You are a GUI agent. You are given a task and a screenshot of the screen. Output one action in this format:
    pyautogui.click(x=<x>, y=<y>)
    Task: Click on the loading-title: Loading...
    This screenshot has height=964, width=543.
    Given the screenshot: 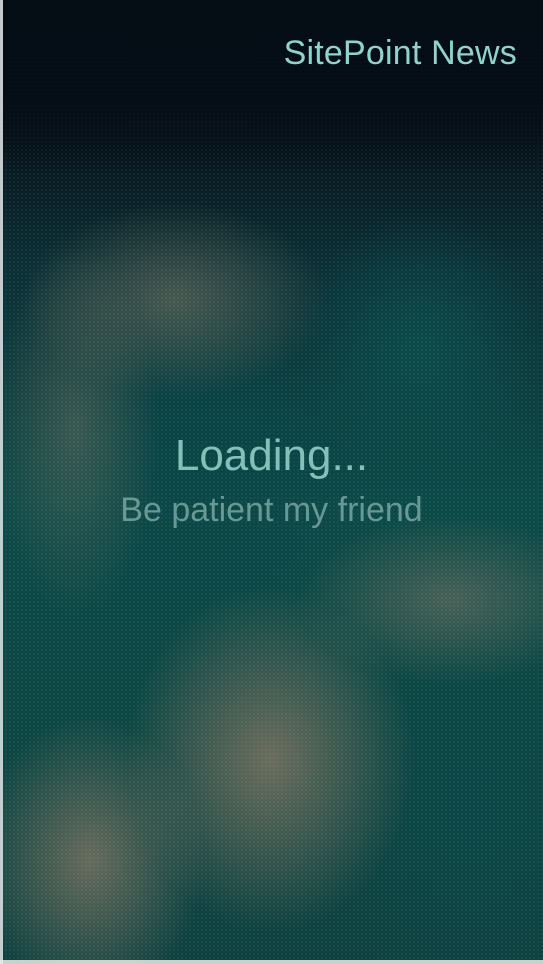 What is the action you would take?
    pyautogui.click(x=271, y=455)
    